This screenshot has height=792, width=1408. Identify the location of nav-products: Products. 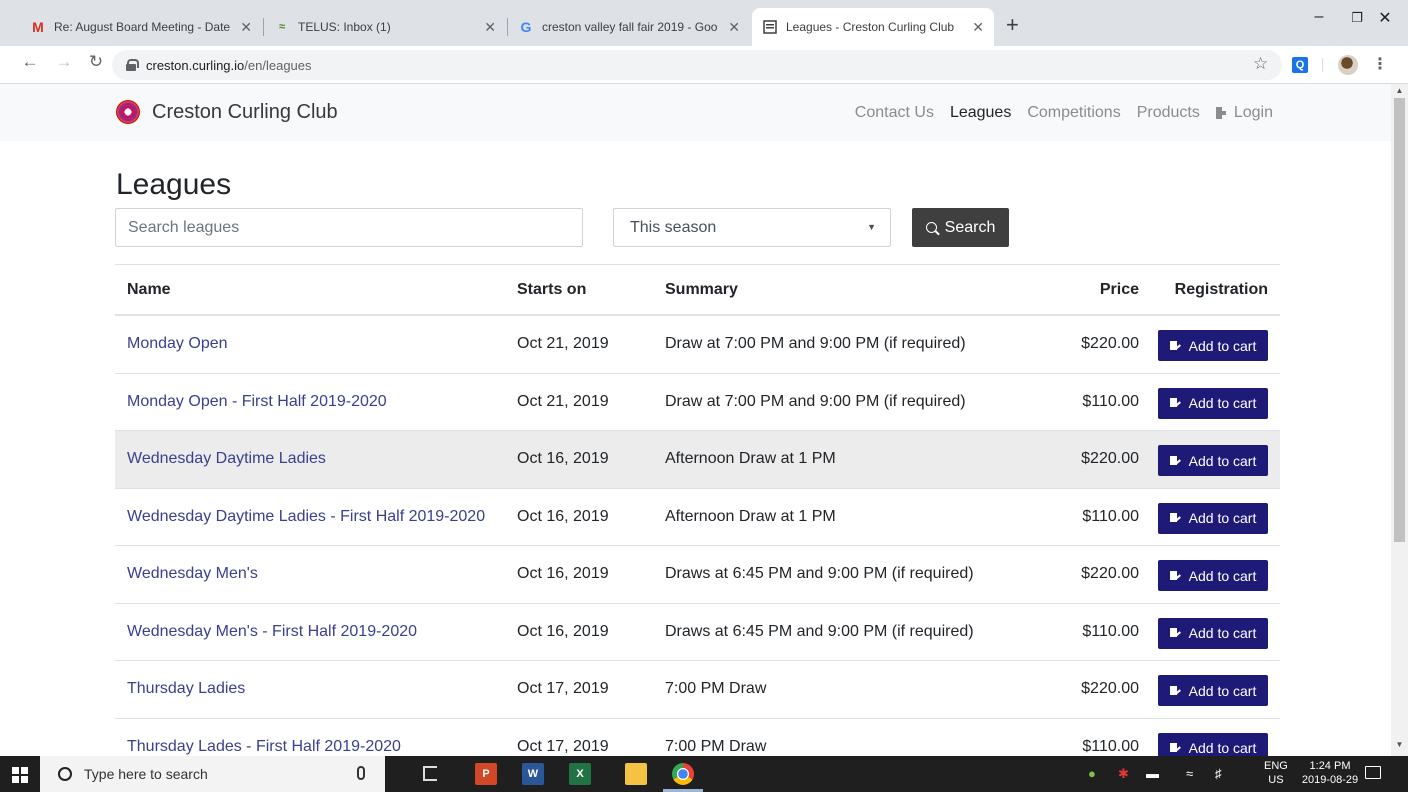
(1168, 113).